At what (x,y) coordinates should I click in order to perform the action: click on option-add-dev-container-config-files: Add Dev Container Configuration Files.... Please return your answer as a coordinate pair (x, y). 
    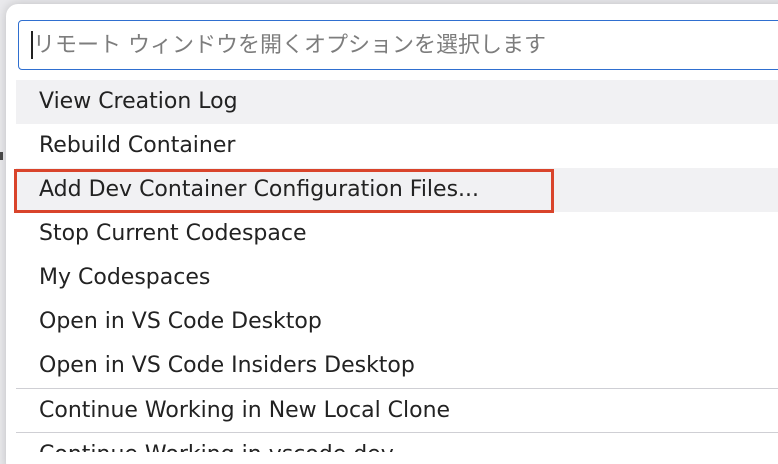
    Looking at the image, I should click on (397, 190).